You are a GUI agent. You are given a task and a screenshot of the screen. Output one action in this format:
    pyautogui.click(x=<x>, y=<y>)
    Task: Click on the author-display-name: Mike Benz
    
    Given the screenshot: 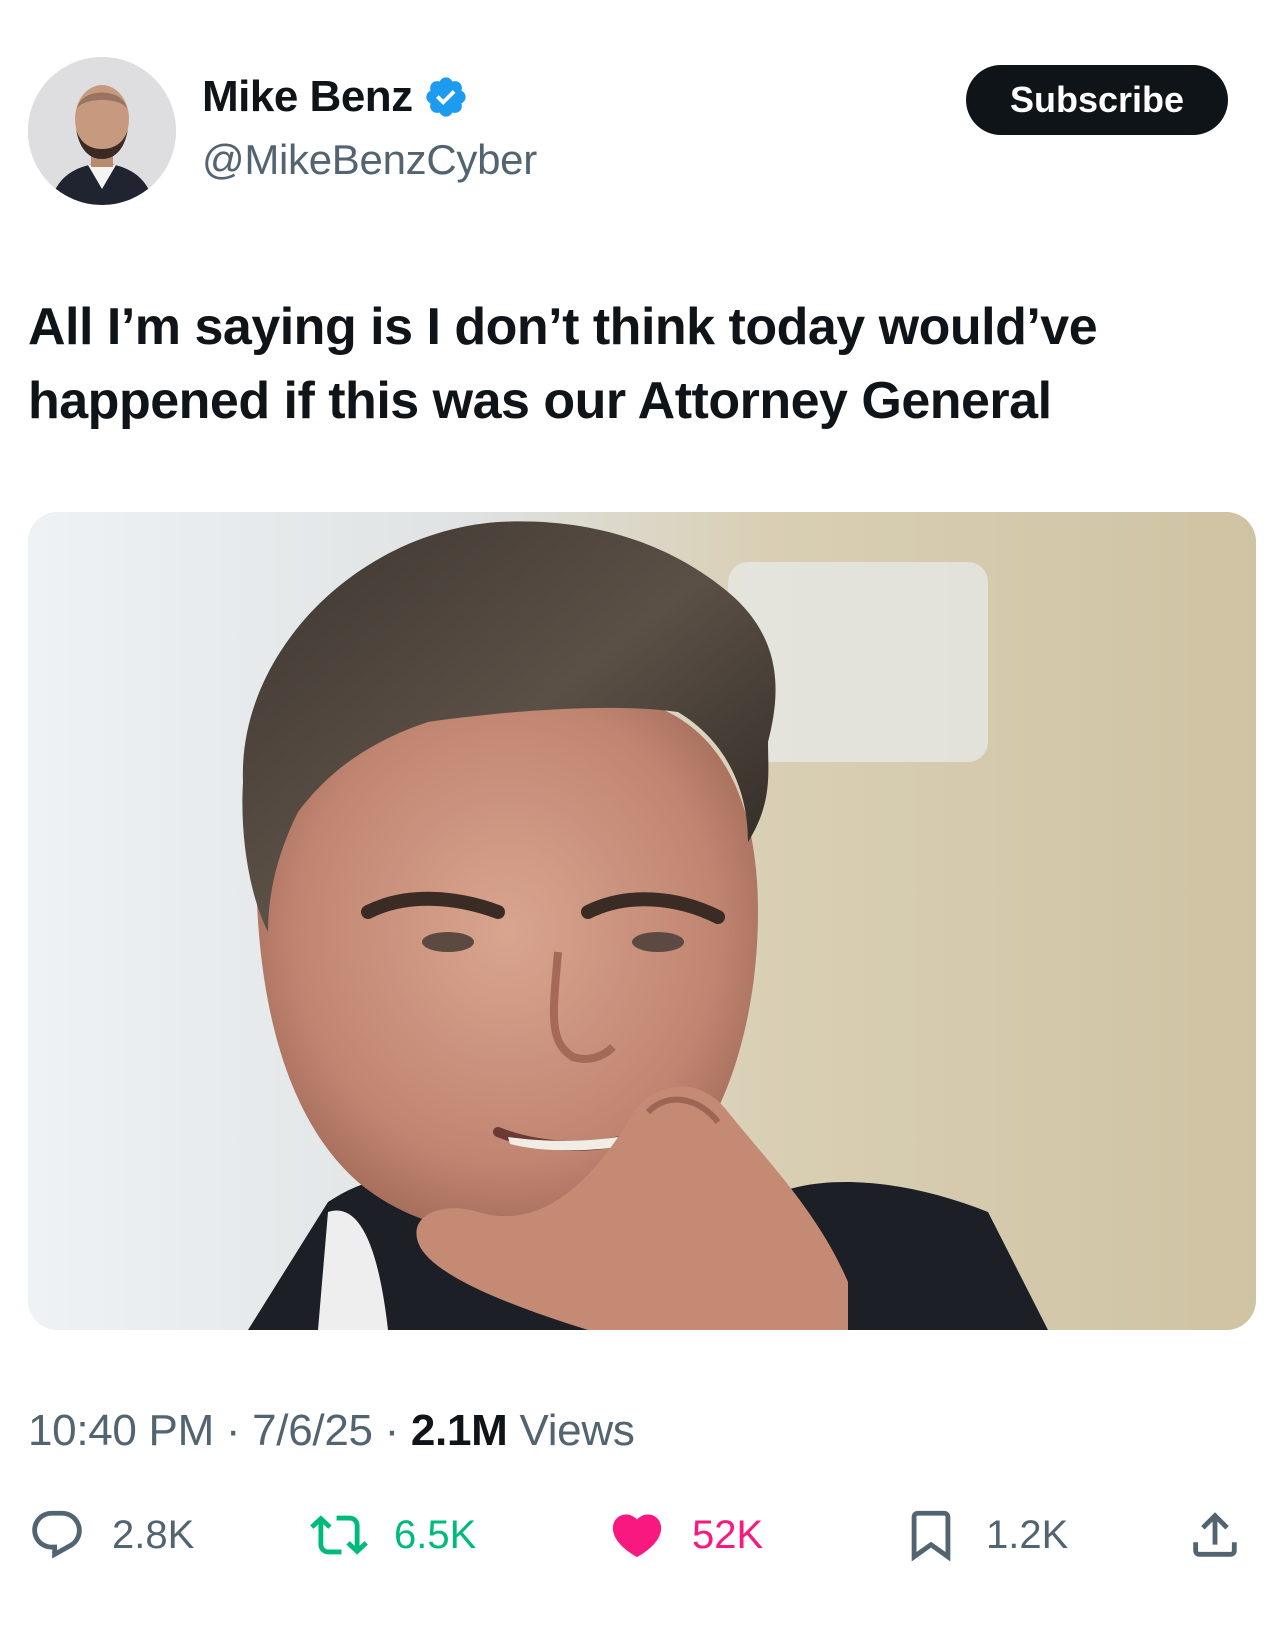 What is the action you would take?
    pyautogui.click(x=307, y=97)
    